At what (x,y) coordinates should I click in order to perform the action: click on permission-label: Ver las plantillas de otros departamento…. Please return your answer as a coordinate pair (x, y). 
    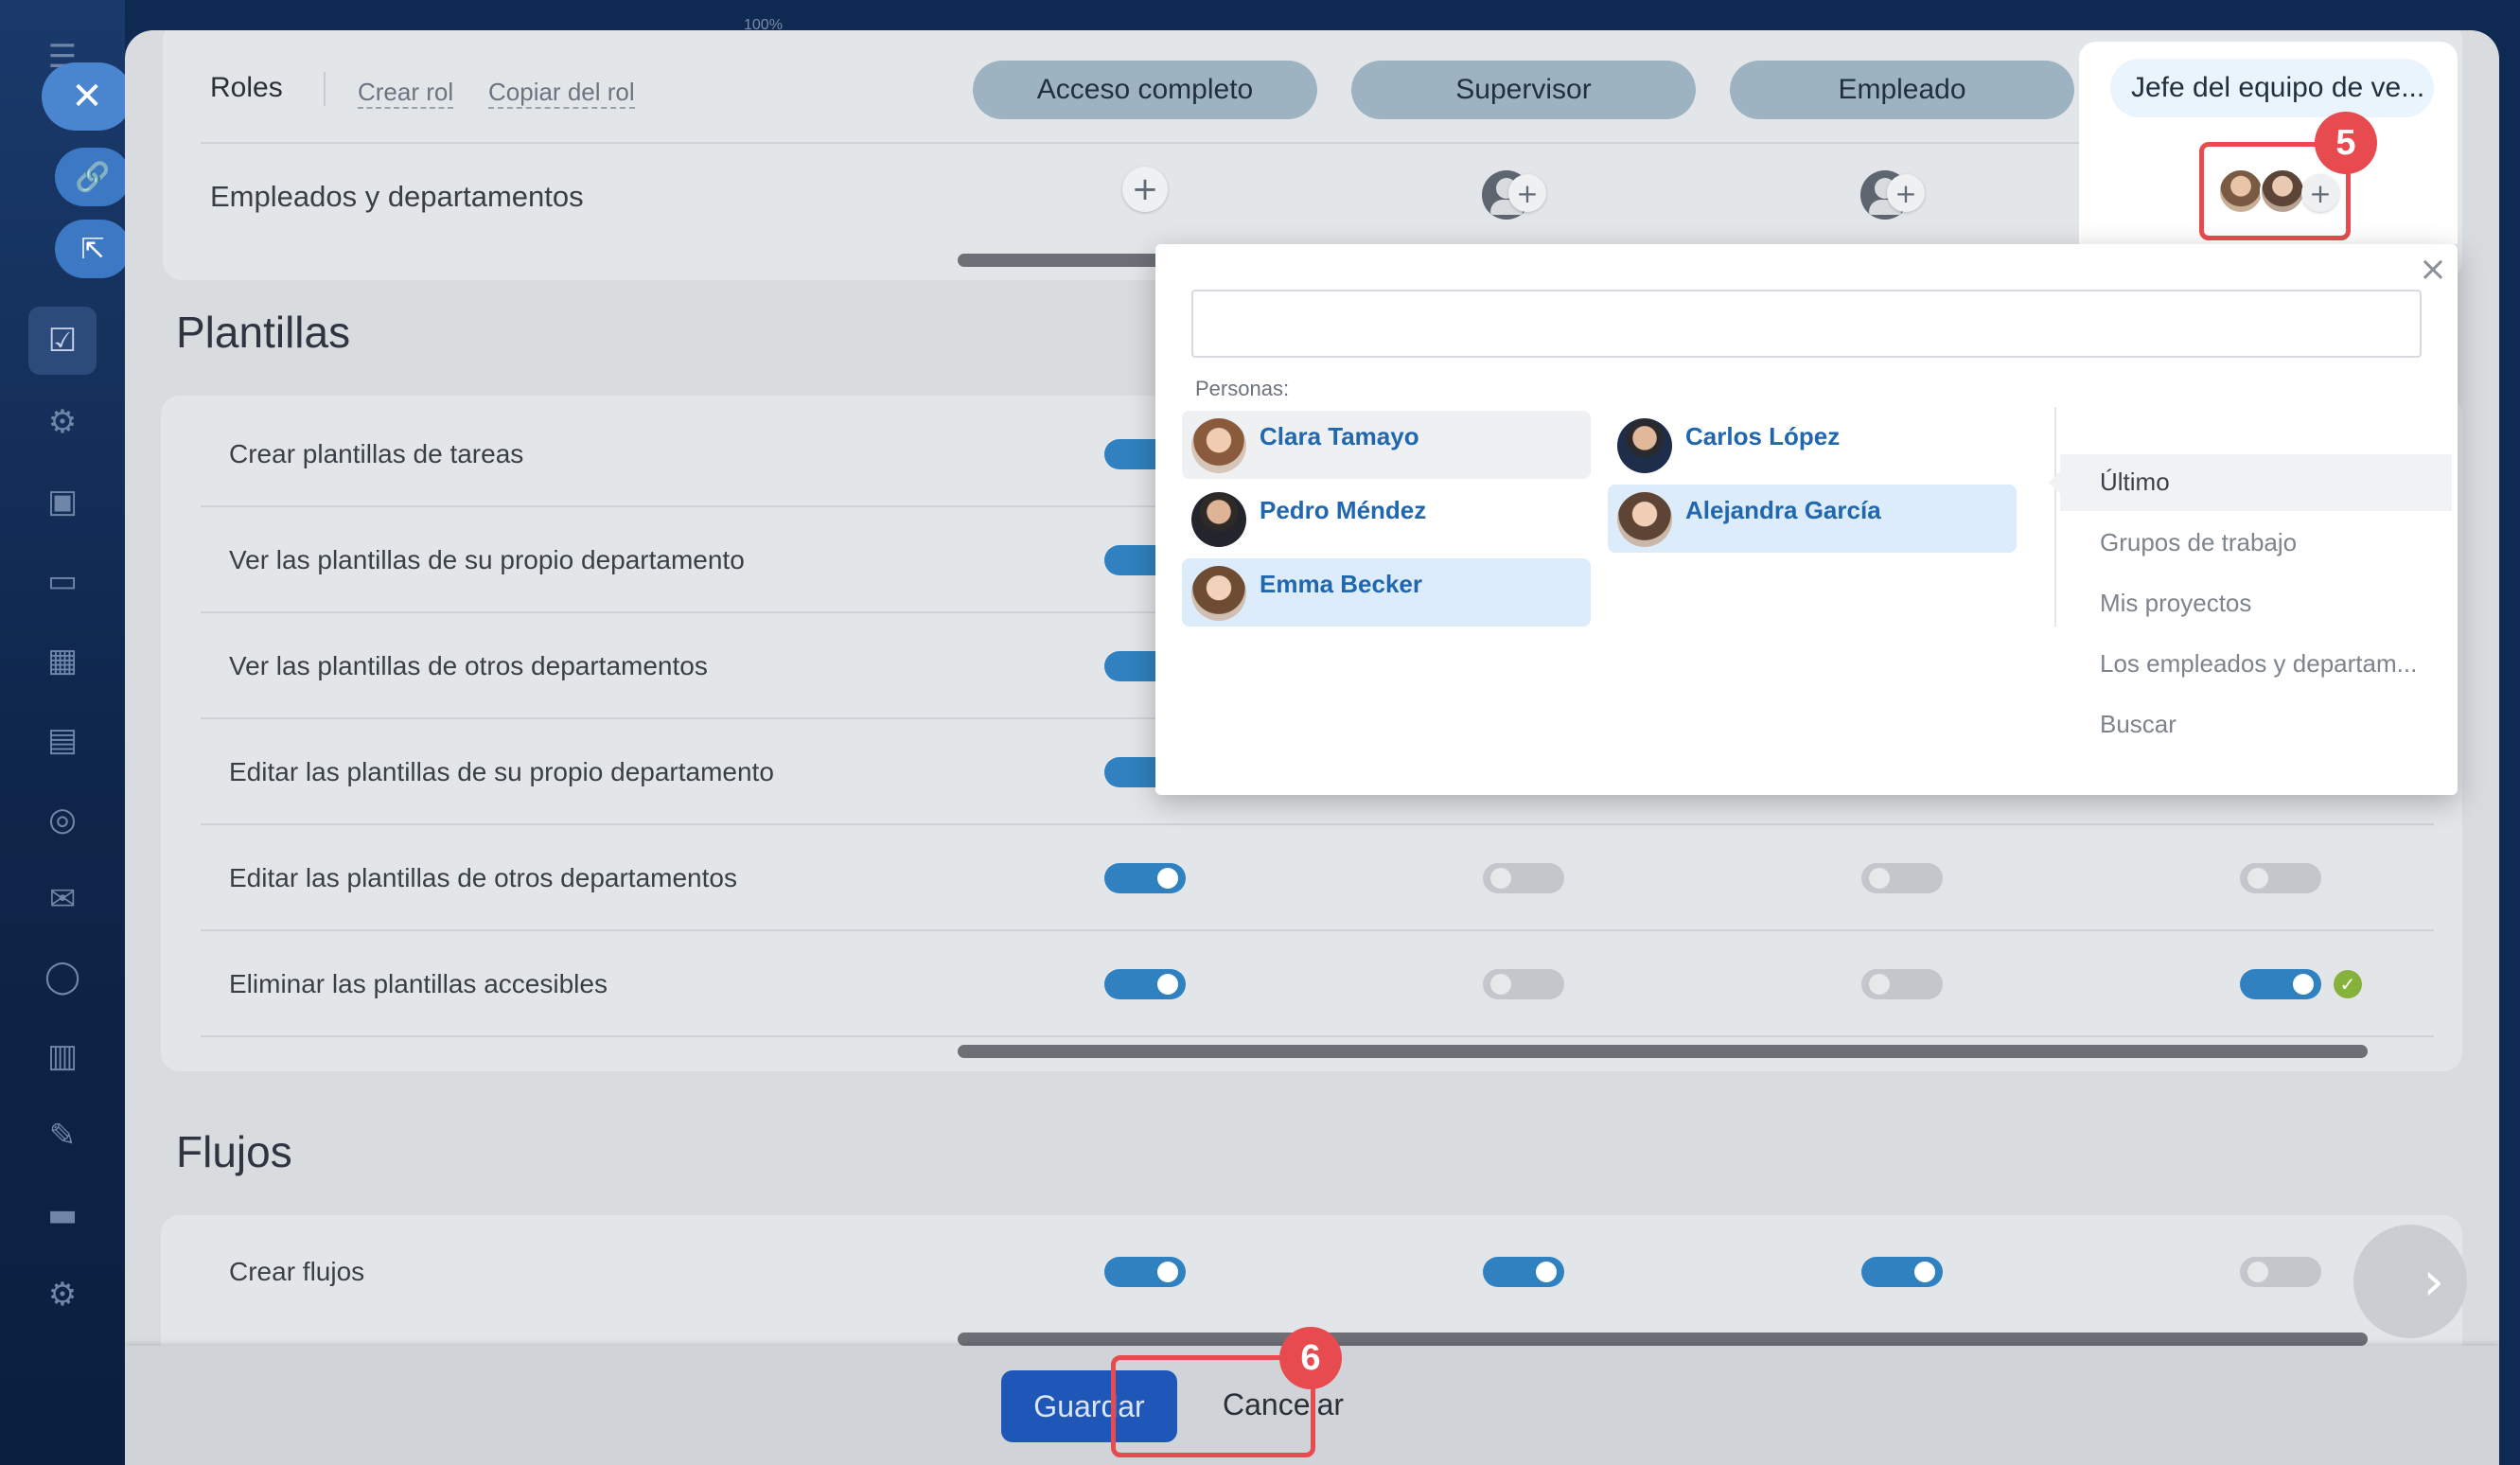
    Looking at the image, I should click on (468, 665).